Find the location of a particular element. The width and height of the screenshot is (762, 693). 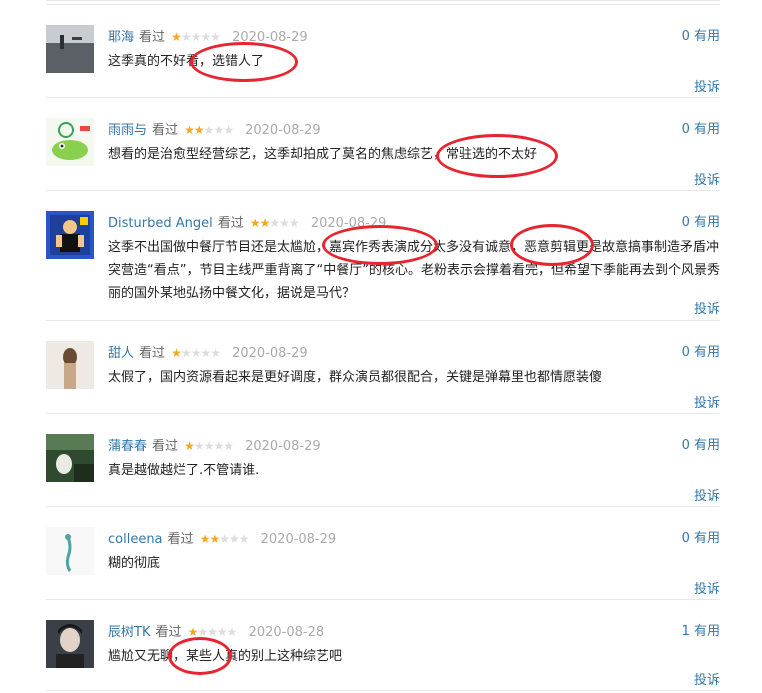

comment-date: 2020-08-28 is located at coordinates (286, 632).